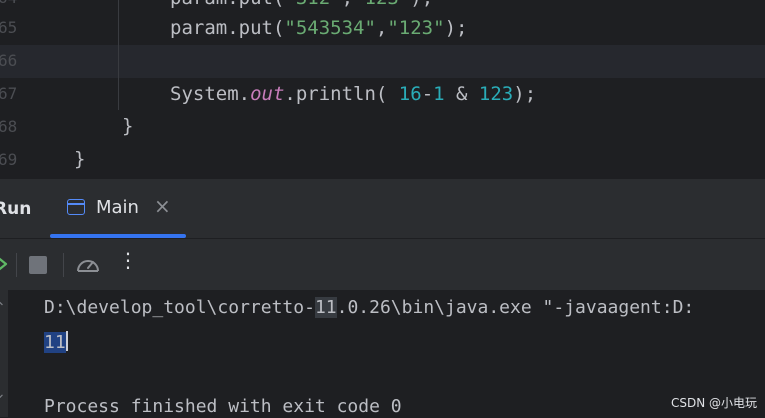  What do you see at coordinates (382, 264) in the screenshot?
I see `run-toolbar: ⋮` at bounding box center [382, 264].